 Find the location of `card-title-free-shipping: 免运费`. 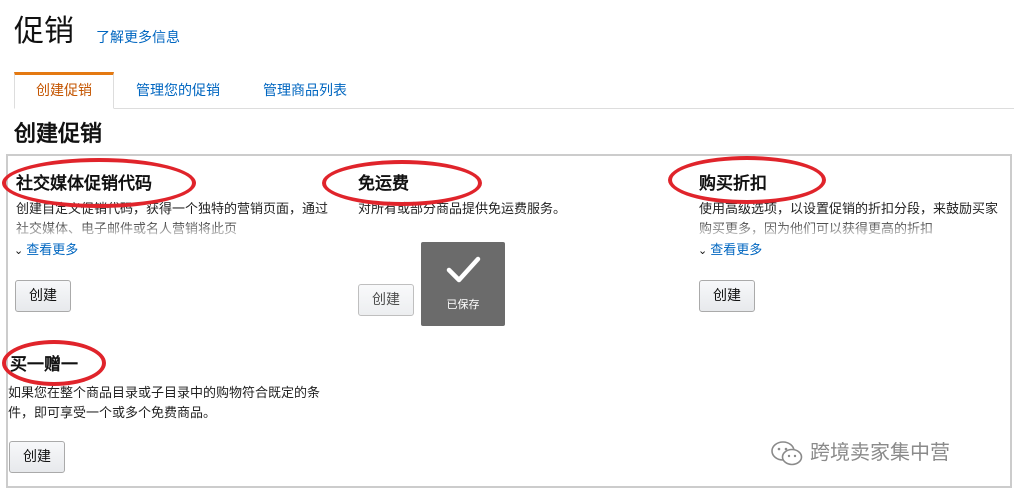

card-title-free-shipping: 免运费 is located at coordinates (383, 184).